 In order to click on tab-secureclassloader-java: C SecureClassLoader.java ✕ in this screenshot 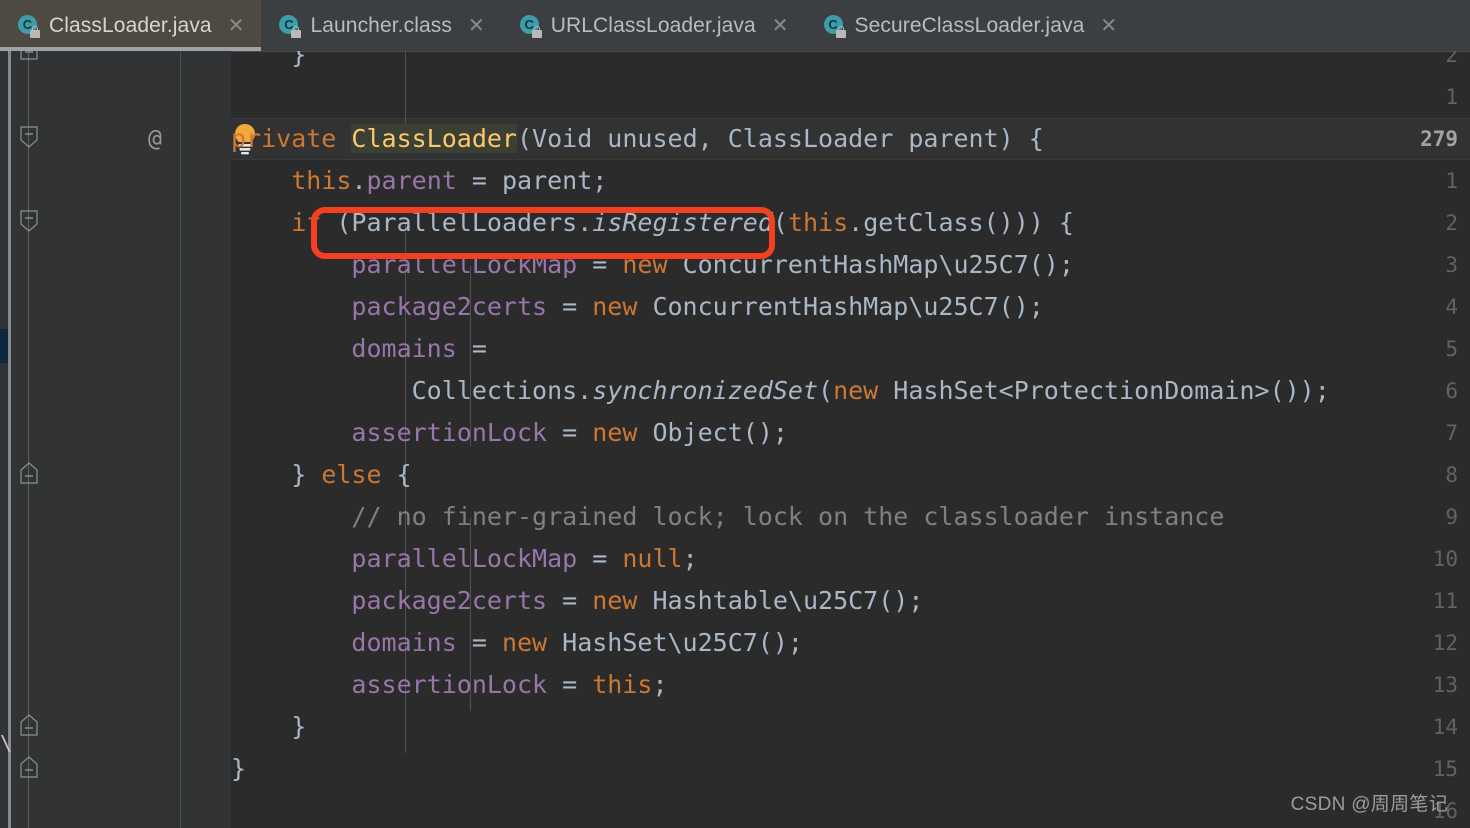, I will do `click(970, 25)`.